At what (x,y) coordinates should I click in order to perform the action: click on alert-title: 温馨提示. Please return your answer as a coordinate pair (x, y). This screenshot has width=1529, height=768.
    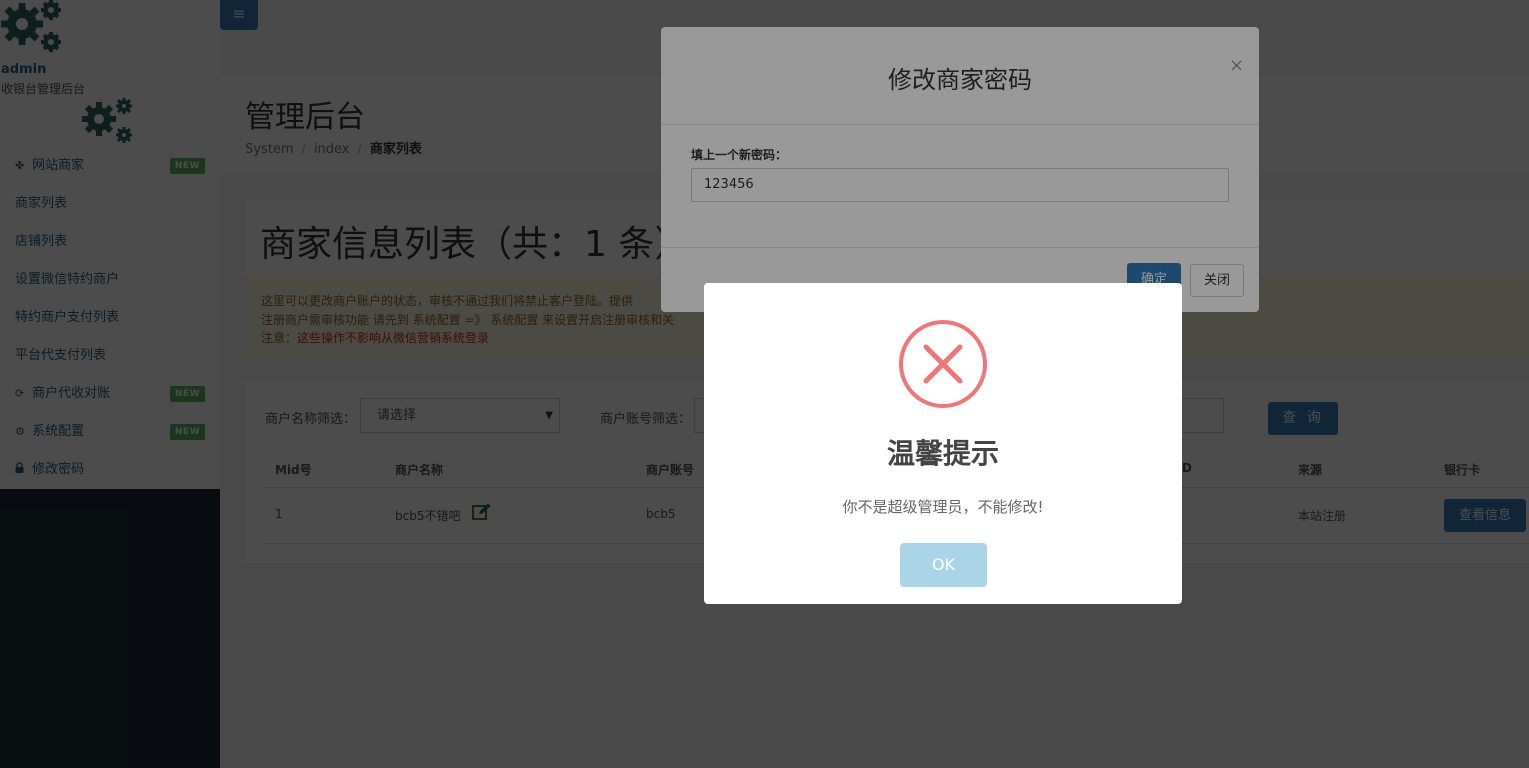
    Looking at the image, I should click on (942, 453).